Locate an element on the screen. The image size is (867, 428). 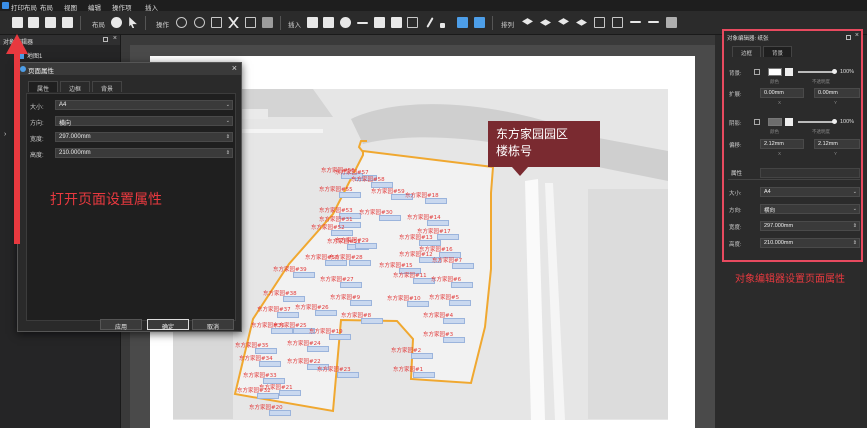
rp-expand-y: 0.00mm is located at coordinates (837, 93).